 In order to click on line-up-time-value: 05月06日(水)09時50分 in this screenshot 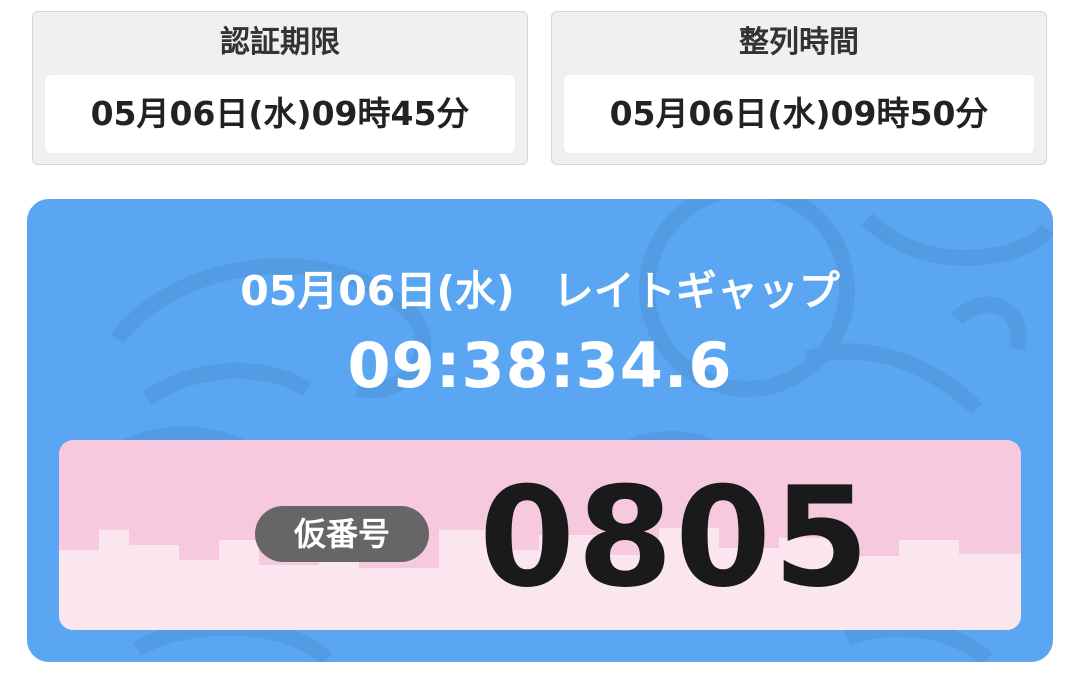, I will do `click(799, 114)`.